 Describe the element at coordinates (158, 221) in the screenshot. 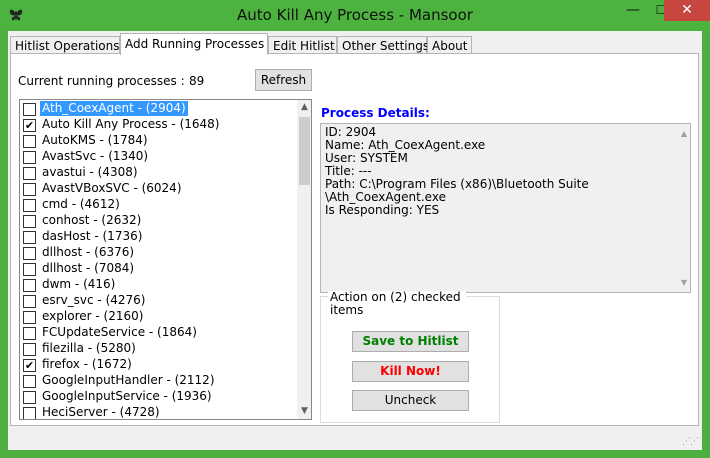

I see `process-list-item: conhost - (2632)` at that location.